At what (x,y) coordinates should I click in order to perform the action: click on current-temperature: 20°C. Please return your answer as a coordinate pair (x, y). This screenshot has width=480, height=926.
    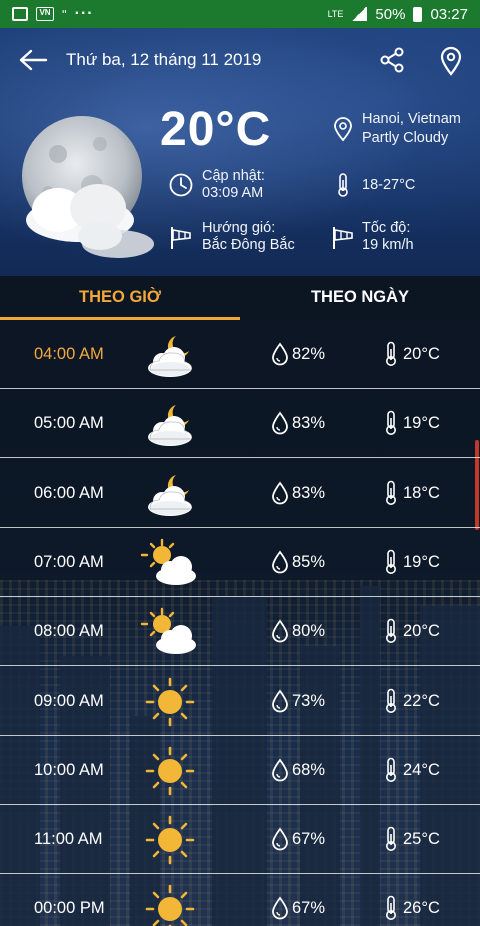
    Looking at the image, I should click on (216, 129).